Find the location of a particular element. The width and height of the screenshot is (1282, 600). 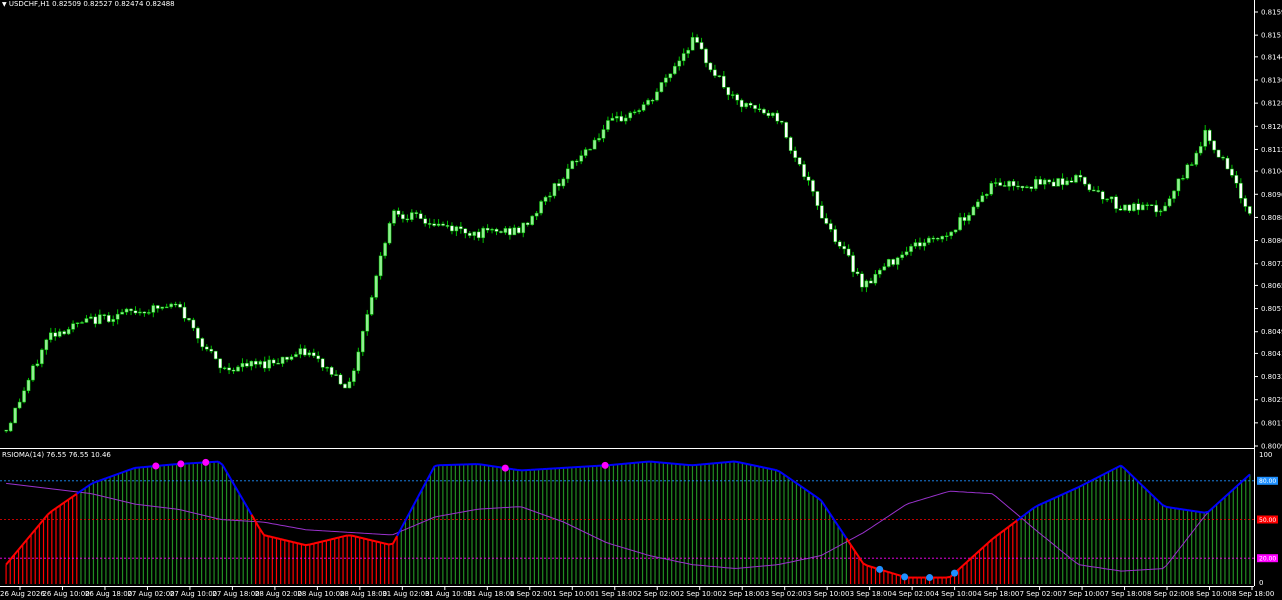

time-tick-label: 3 Sep 10:00 is located at coordinates (828, 594).